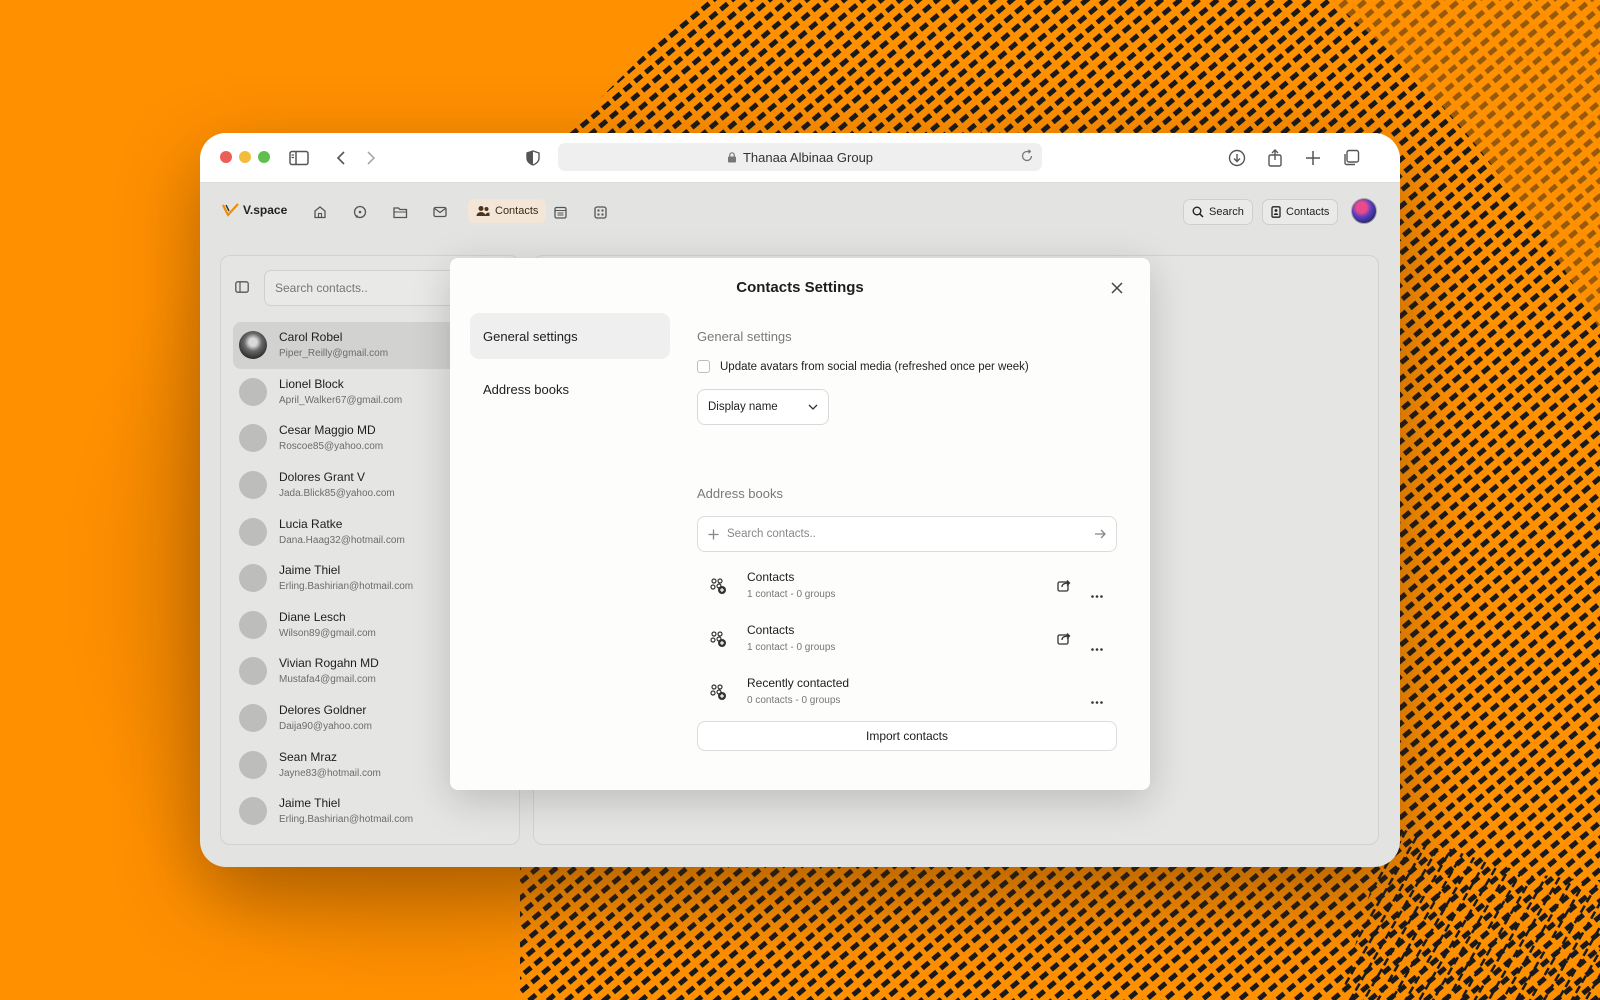 The image size is (1600, 1000). I want to click on forward-icon, so click(371, 158).